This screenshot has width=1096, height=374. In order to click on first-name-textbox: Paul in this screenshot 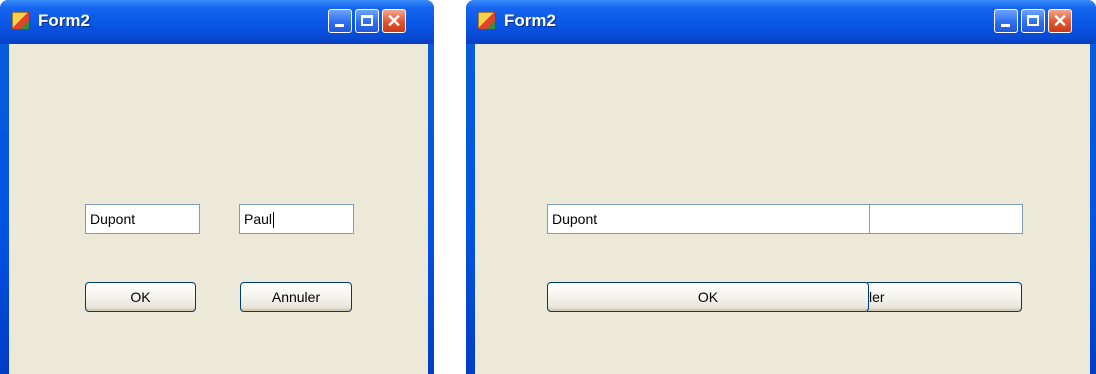, I will do `click(296, 219)`.